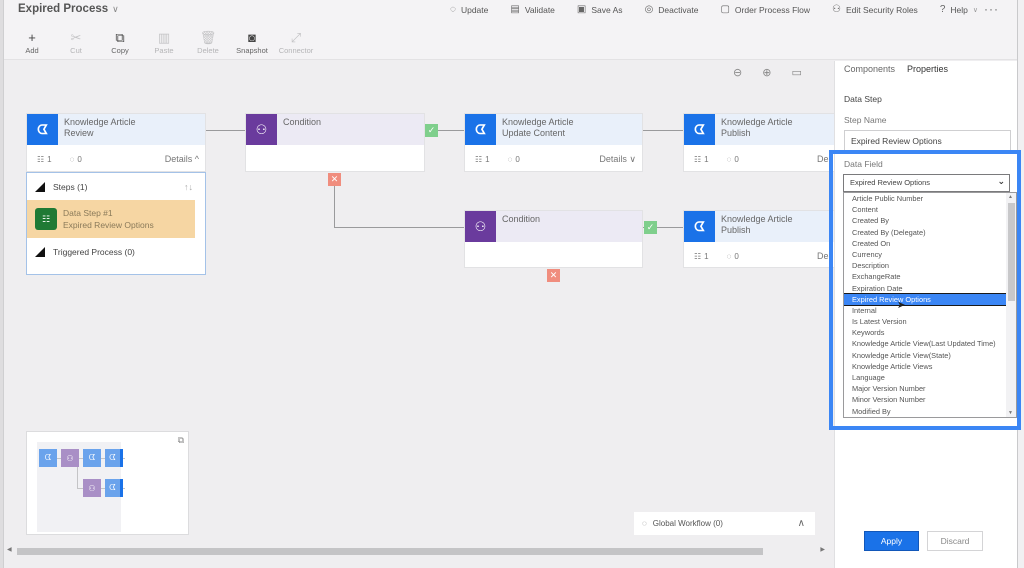 The height and width of the screenshot is (568, 1024). What do you see at coordinates (1010, 197) in the screenshot?
I see `scroll-up-arrow: ▲` at bounding box center [1010, 197].